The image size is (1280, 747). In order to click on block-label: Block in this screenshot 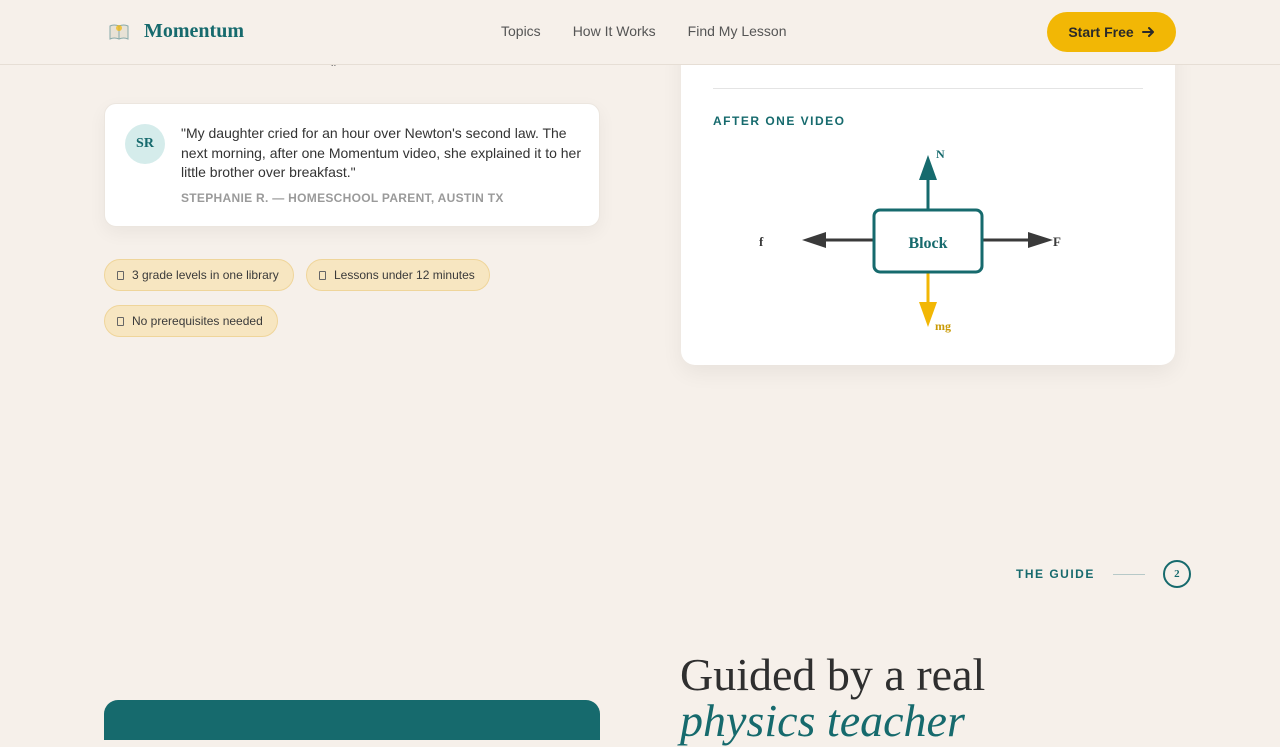, I will do `click(927, 243)`.